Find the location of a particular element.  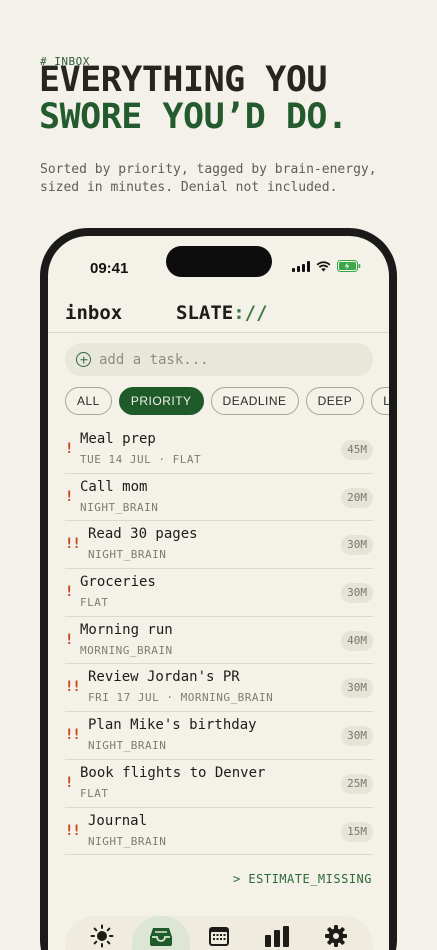

duration-badge: 15M is located at coordinates (357, 831).